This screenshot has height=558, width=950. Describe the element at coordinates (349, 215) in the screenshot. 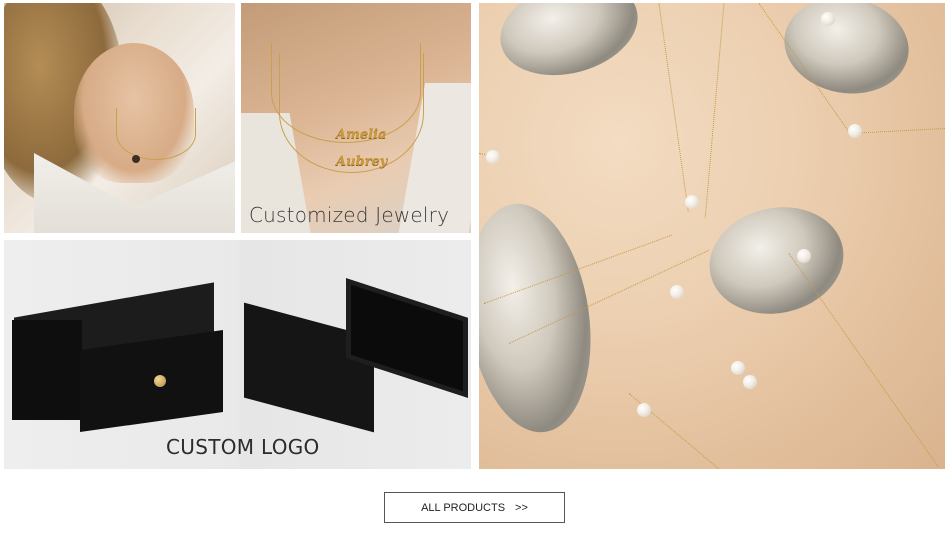

I see `customized-jewelry-caption: Customized Jewelry` at that location.